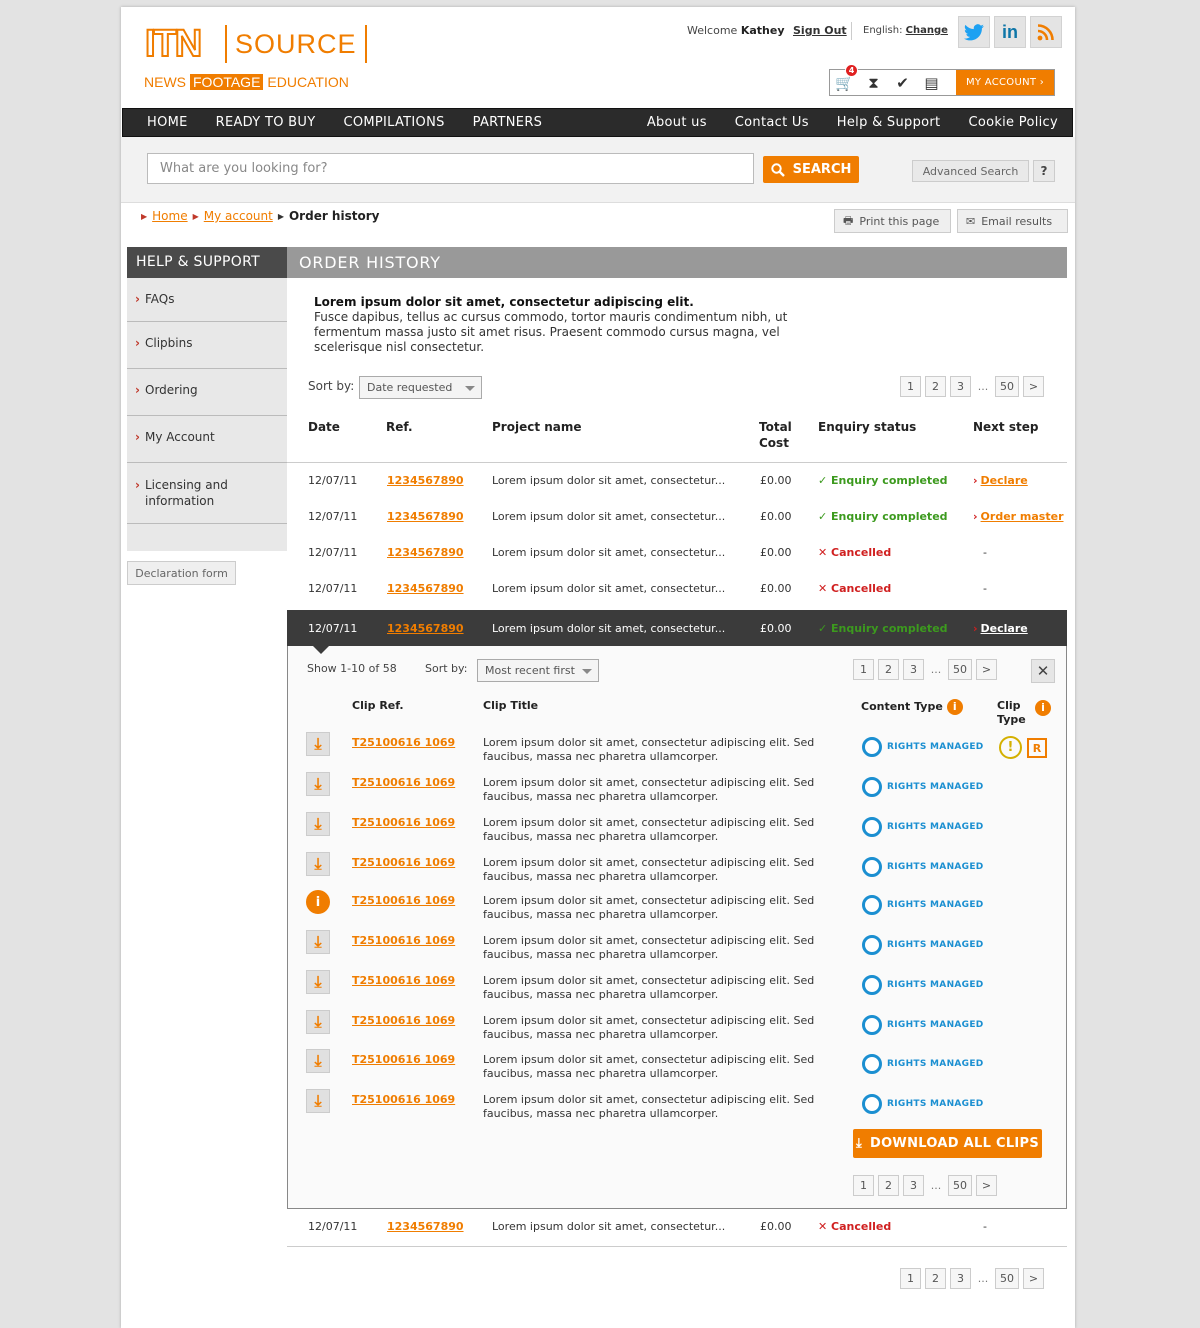  I want to click on col-project: Project name, so click(537, 427).